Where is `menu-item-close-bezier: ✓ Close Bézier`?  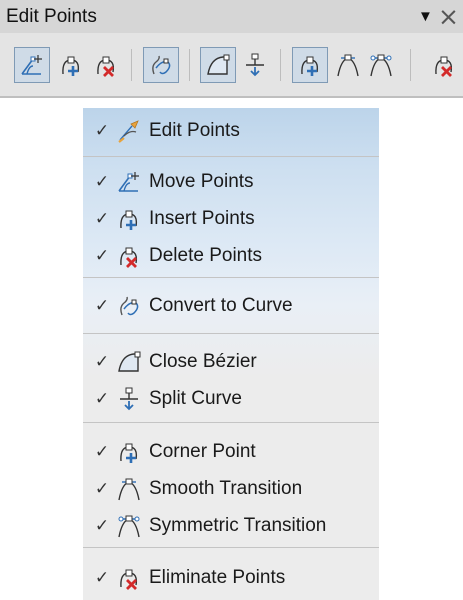
menu-item-close-bezier: ✓ Close Bézier is located at coordinates (231, 361).